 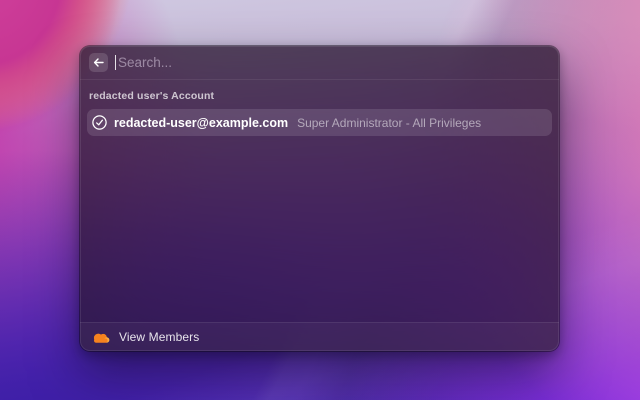 What do you see at coordinates (389, 122) in the screenshot?
I see `account-role: Super Administrator - All Privileges` at bounding box center [389, 122].